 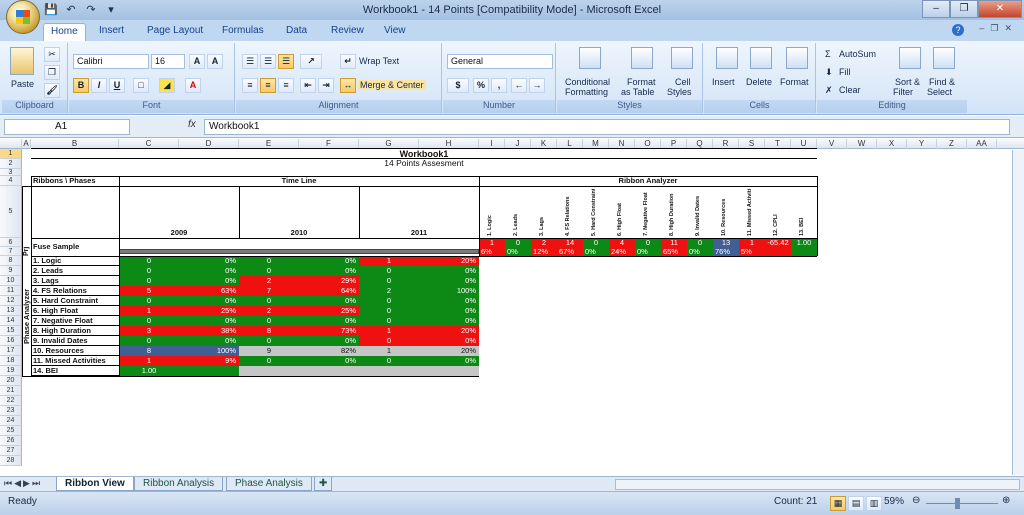 What do you see at coordinates (75, 291) in the screenshot?
I see `phase-row-label: 4. FS Relations` at bounding box center [75, 291].